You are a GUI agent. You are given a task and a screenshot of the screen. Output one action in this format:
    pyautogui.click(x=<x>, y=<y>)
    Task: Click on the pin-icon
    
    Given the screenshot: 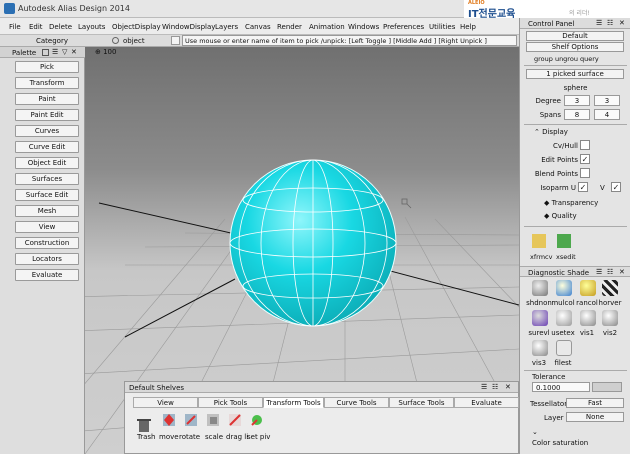 What is the action you would take?
    pyautogui.click(x=257, y=420)
    